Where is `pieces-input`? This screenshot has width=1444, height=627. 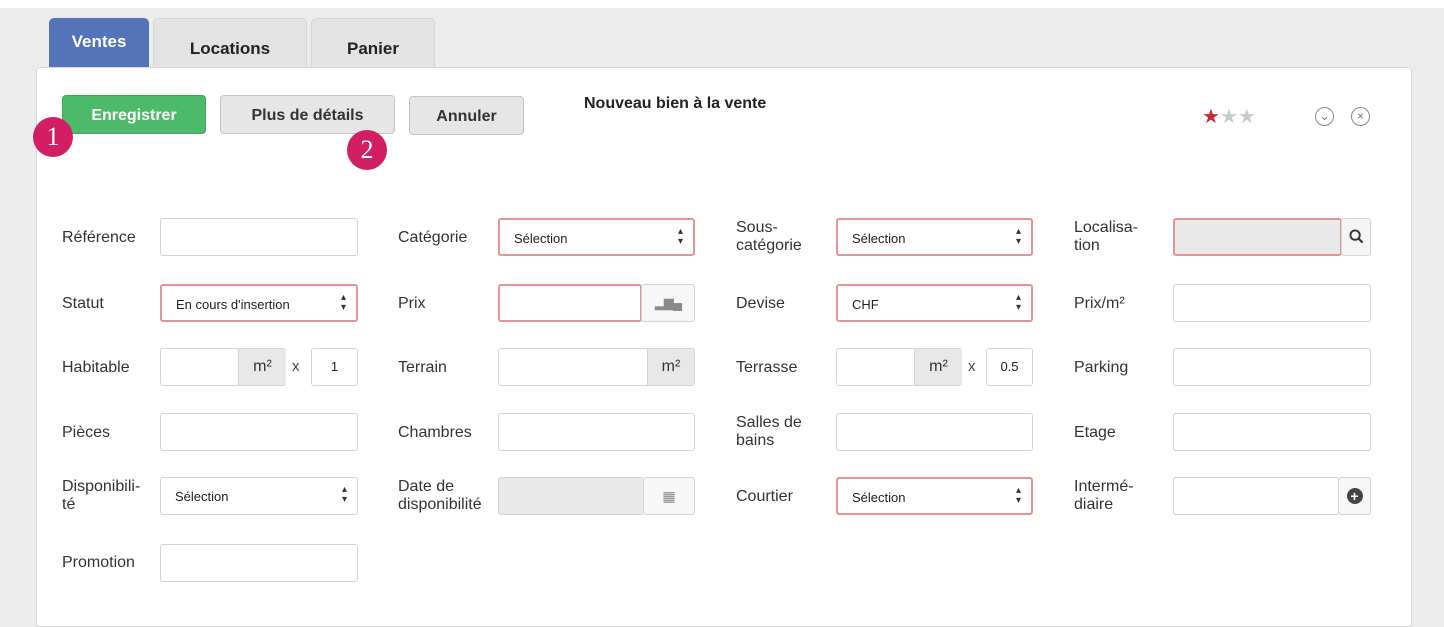
pieces-input is located at coordinates (259, 432).